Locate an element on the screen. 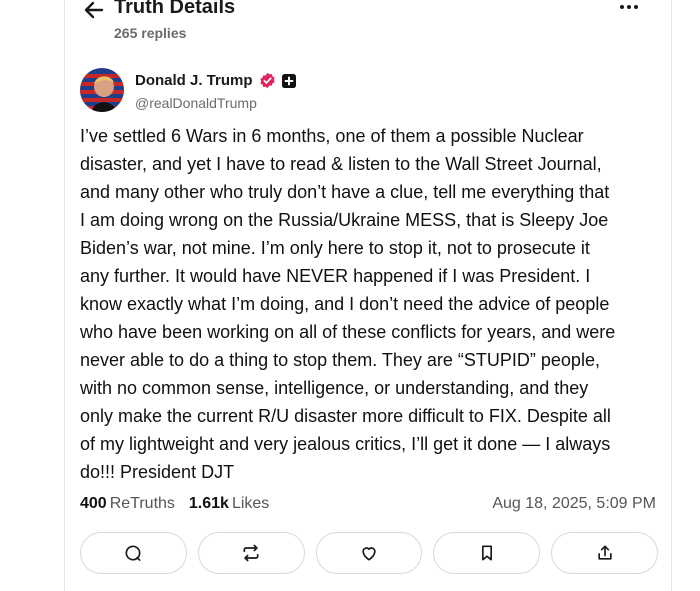 The width and height of the screenshot is (700, 591). share-button is located at coordinates (604, 553).